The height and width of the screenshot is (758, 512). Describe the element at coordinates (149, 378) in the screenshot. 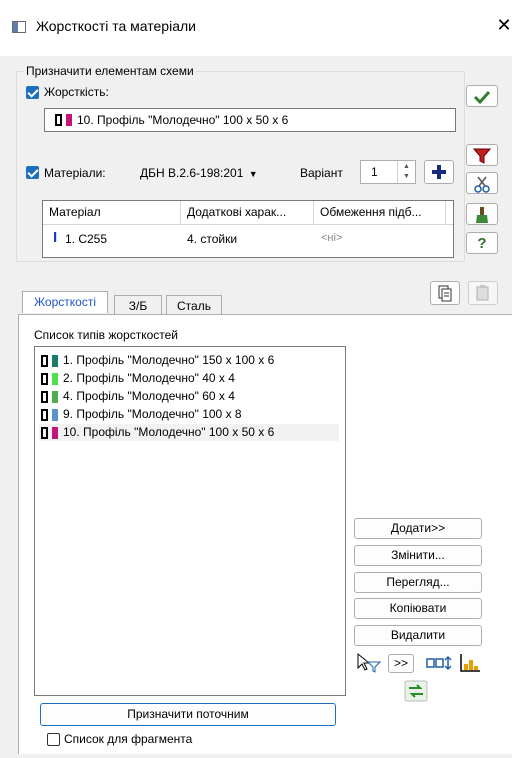

I see `list-item-label: 2. Профіль "Молодечно" 40 x 4` at that location.